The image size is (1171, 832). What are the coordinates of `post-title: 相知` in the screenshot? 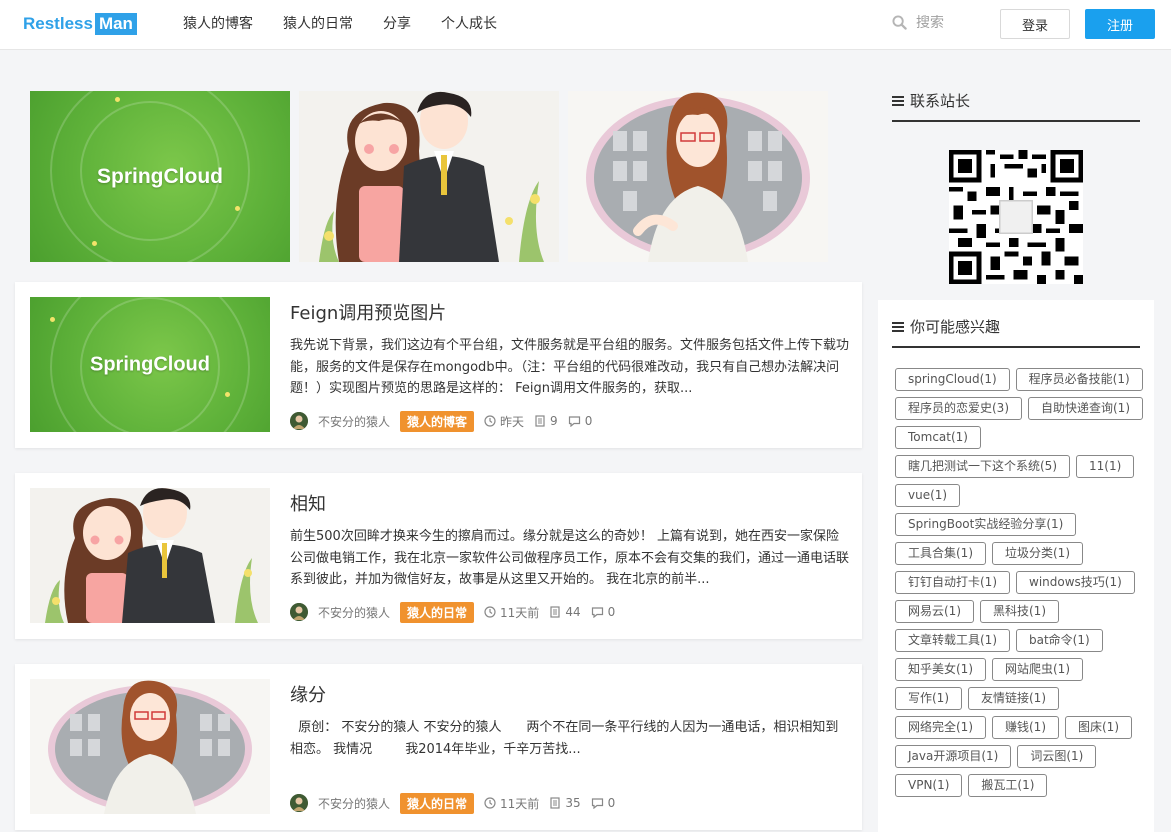 It's located at (308, 503).